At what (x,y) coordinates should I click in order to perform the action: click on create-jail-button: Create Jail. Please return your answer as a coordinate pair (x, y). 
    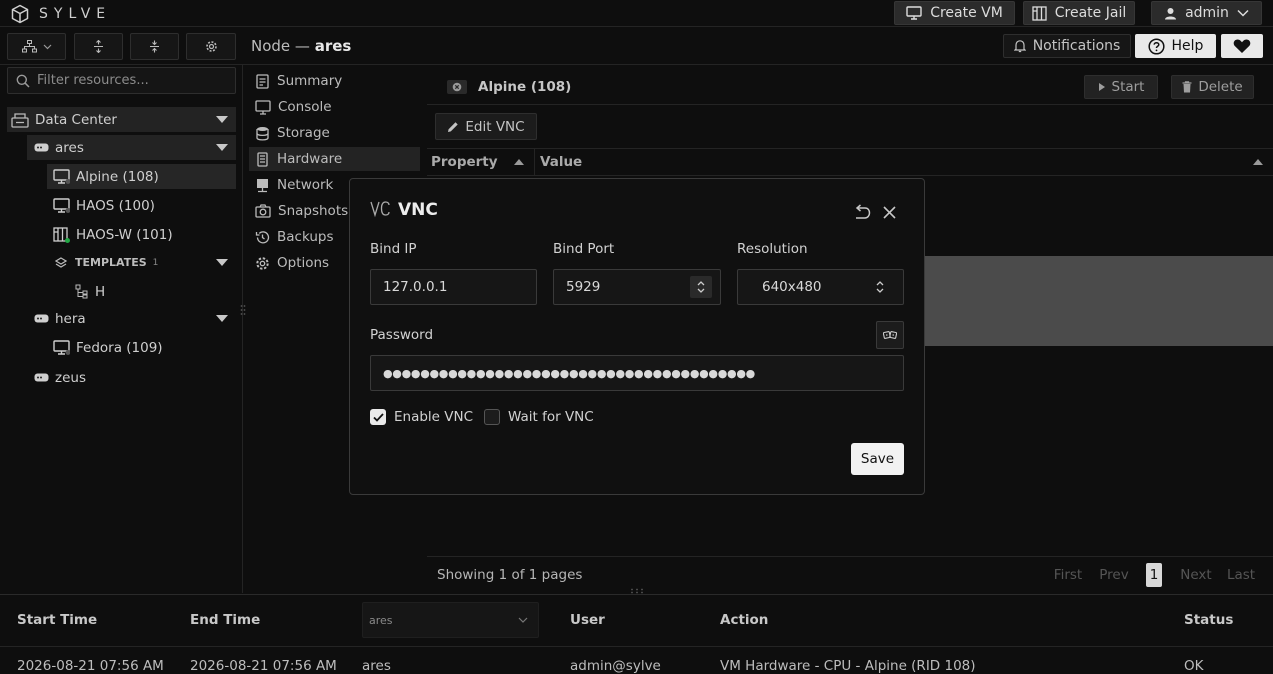
    Looking at the image, I should click on (1079, 13).